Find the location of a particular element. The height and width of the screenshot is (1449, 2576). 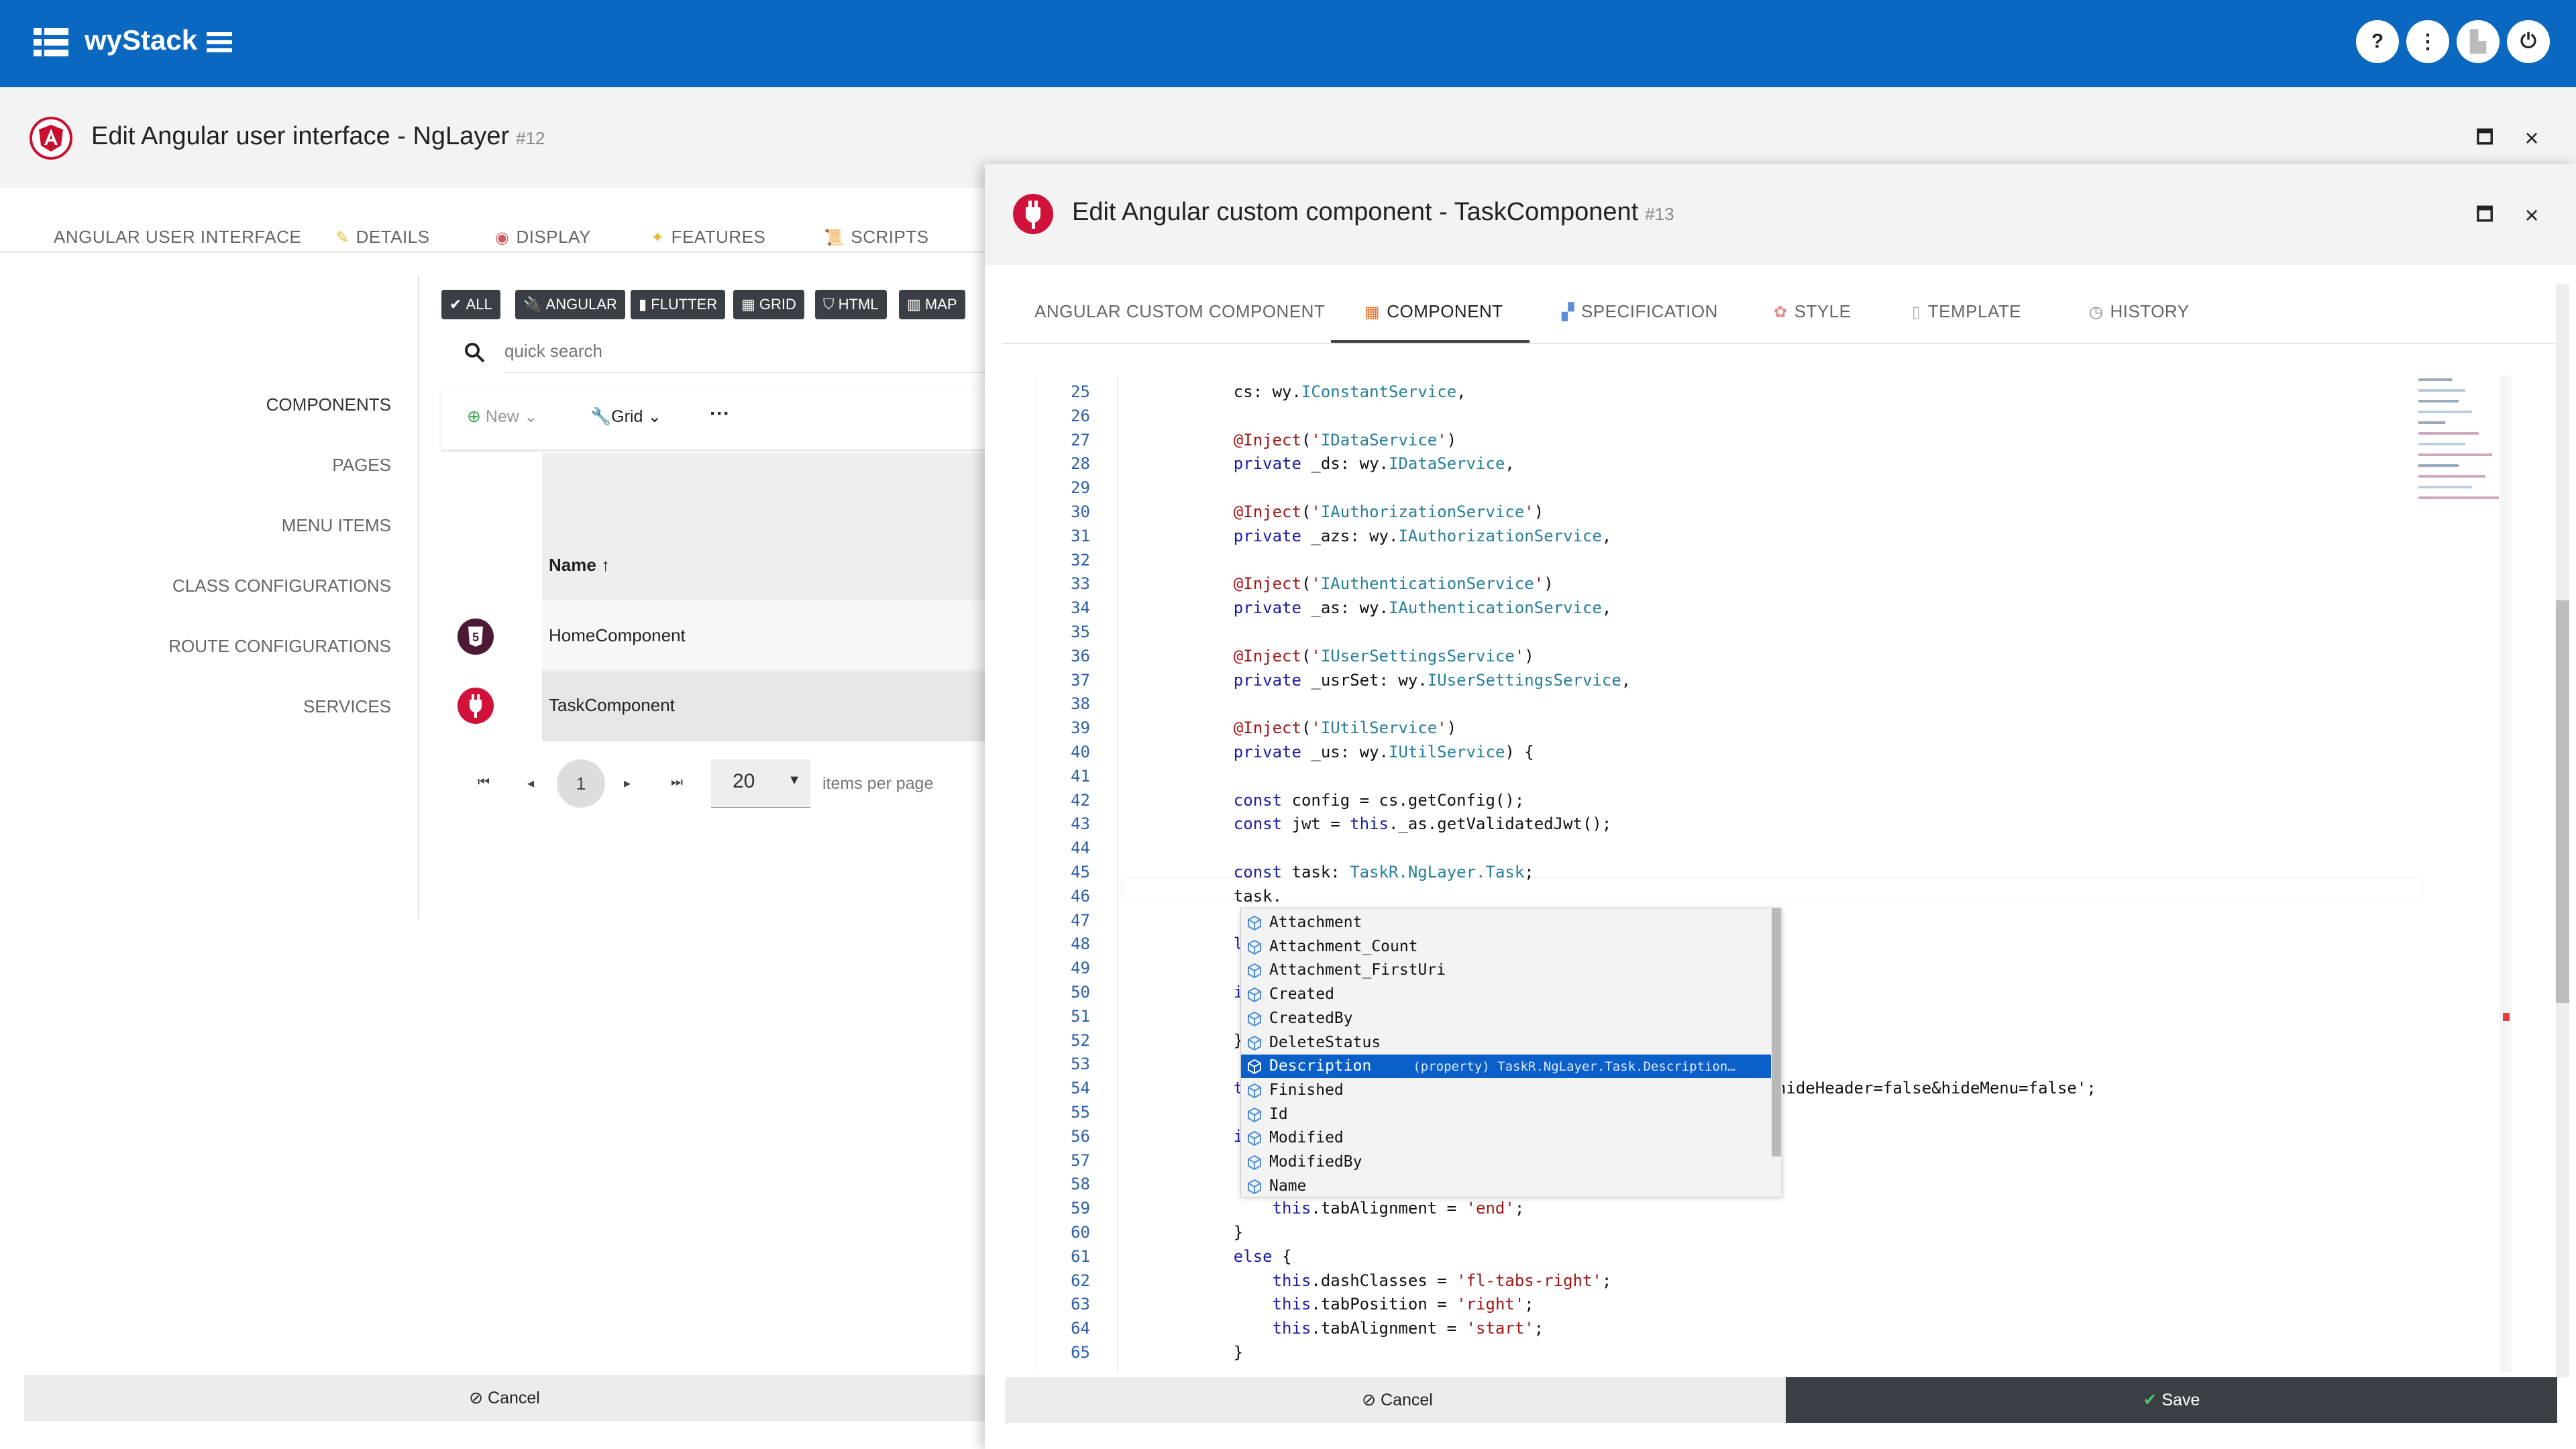

tab-scripts: 📜 SCRIPTS is located at coordinates (876, 237).